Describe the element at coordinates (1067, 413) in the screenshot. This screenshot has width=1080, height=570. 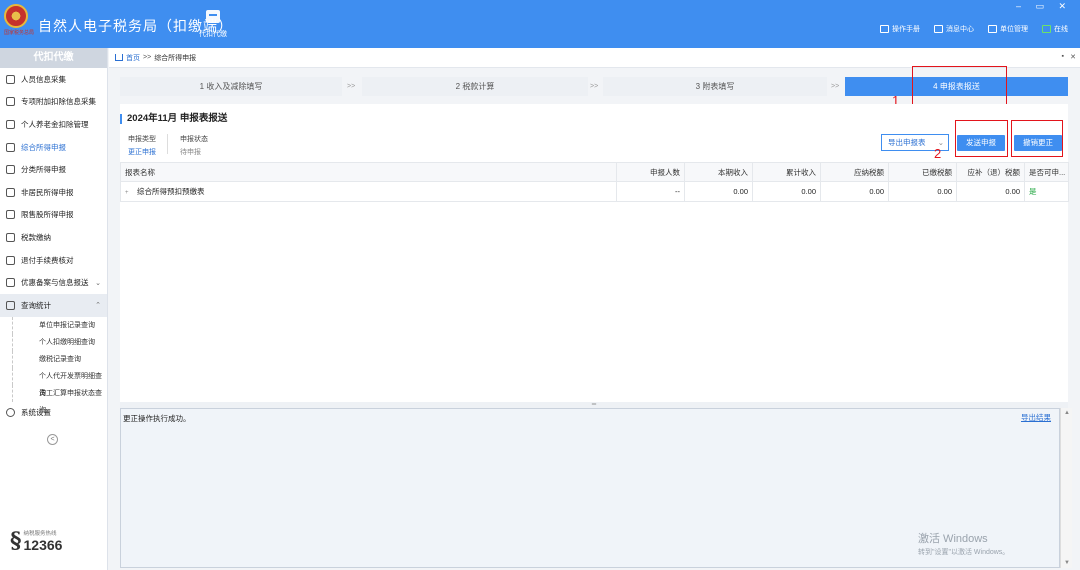
I see `scroll-up-icon: ▲` at that location.